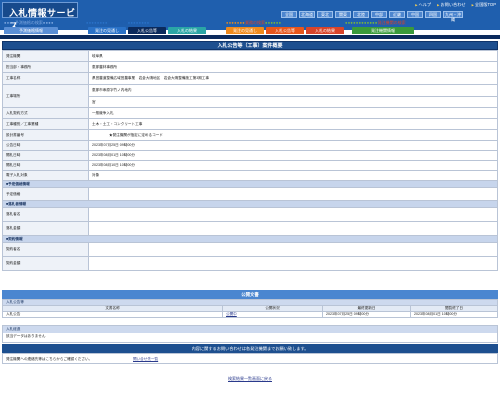 The image size is (500, 418). Describe the element at coordinates (451, 5) in the screenshot. I see `contact-us-link: お問い合わせ` at that location.